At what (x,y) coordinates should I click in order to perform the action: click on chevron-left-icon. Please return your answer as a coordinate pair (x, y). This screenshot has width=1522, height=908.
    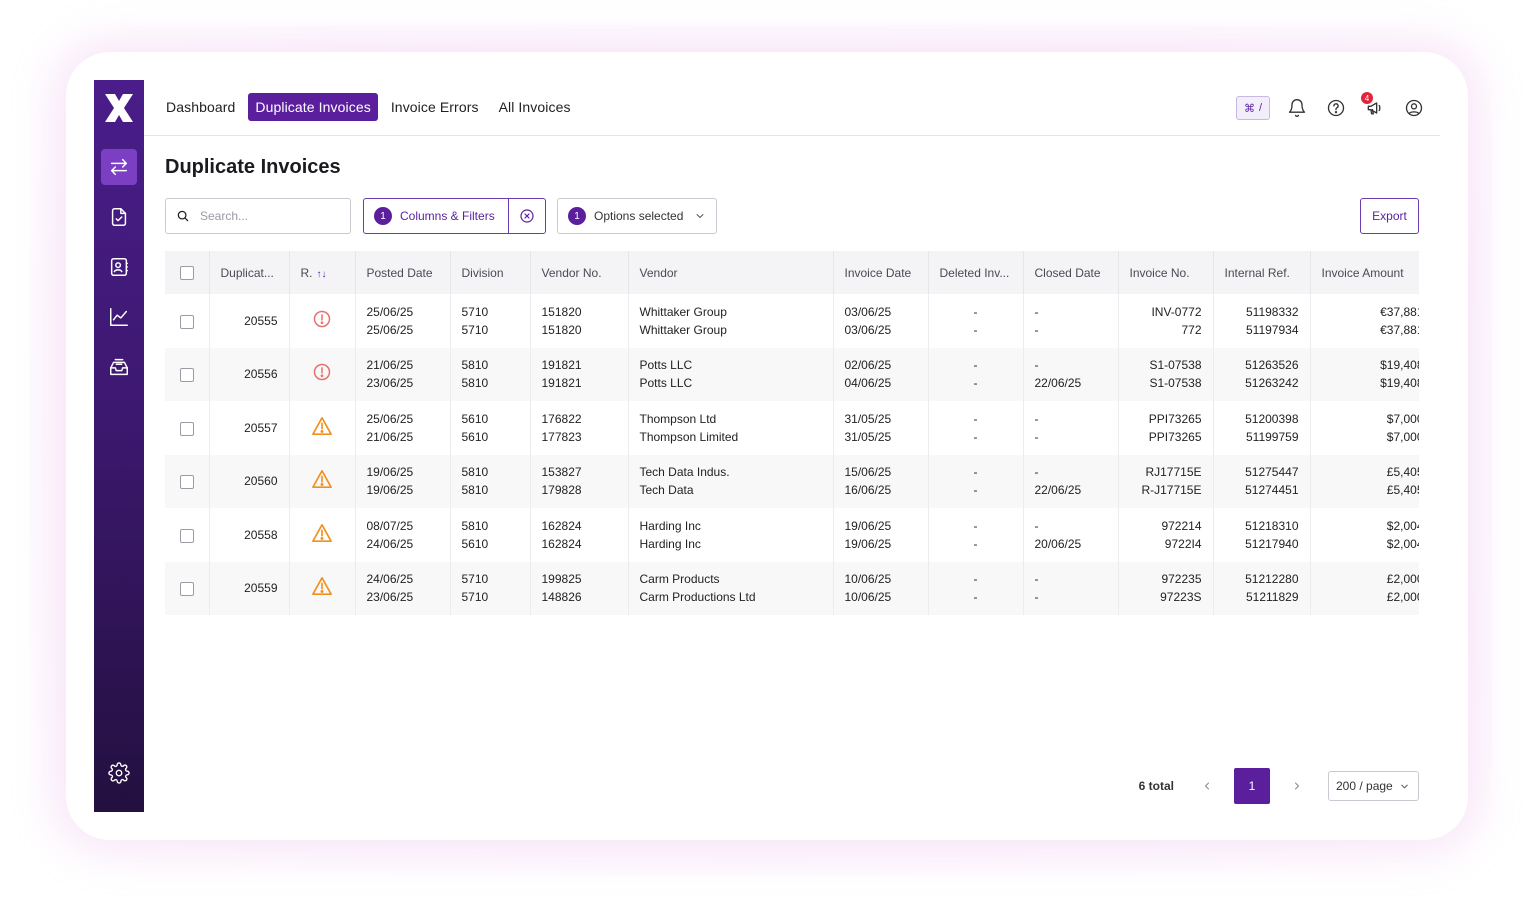
    Looking at the image, I should click on (1207, 786).